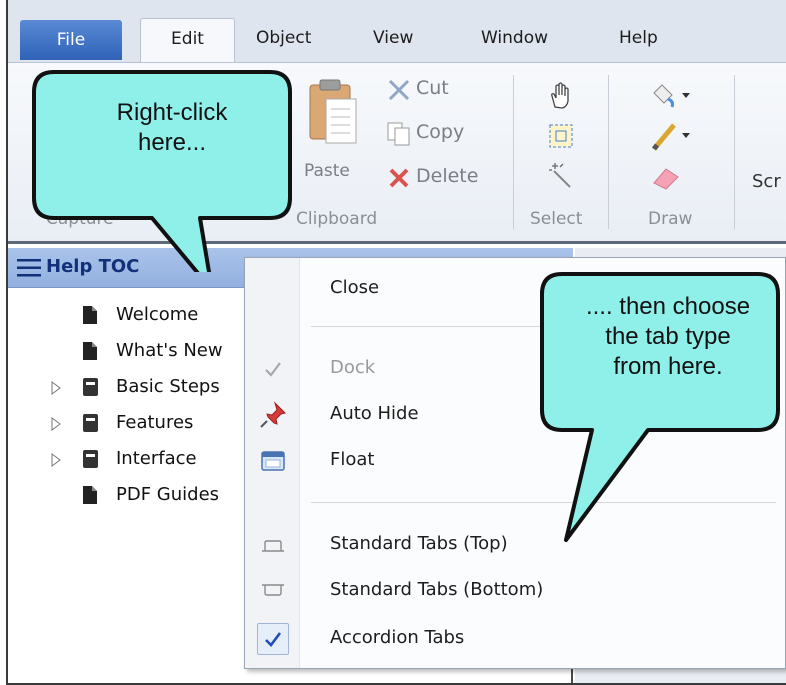 The width and height of the screenshot is (786, 685). Describe the element at coordinates (670, 136) in the screenshot. I see `pen-icon` at that location.